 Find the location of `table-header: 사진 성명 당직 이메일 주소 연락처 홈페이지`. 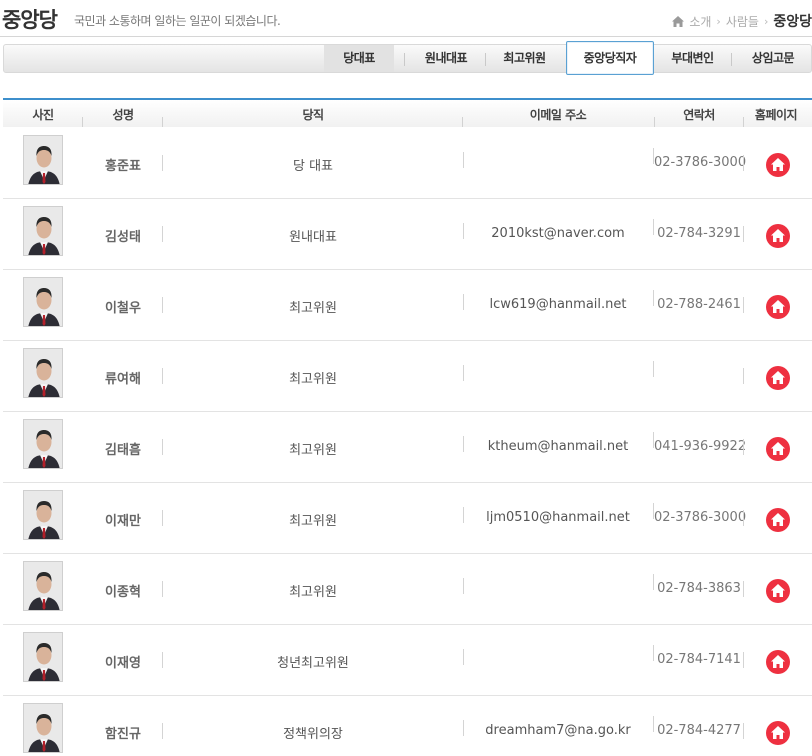

table-header: 사진 성명 당직 이메일 주소 연락처 홈페이지 is located at coordinates (407, 112).